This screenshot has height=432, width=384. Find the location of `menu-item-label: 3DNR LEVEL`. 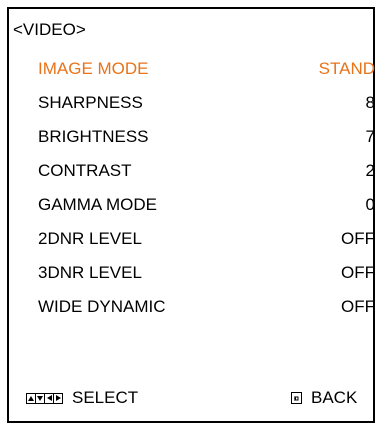

menu-item-label: 3DNR LEVEL is located at coordinates (90, 272).